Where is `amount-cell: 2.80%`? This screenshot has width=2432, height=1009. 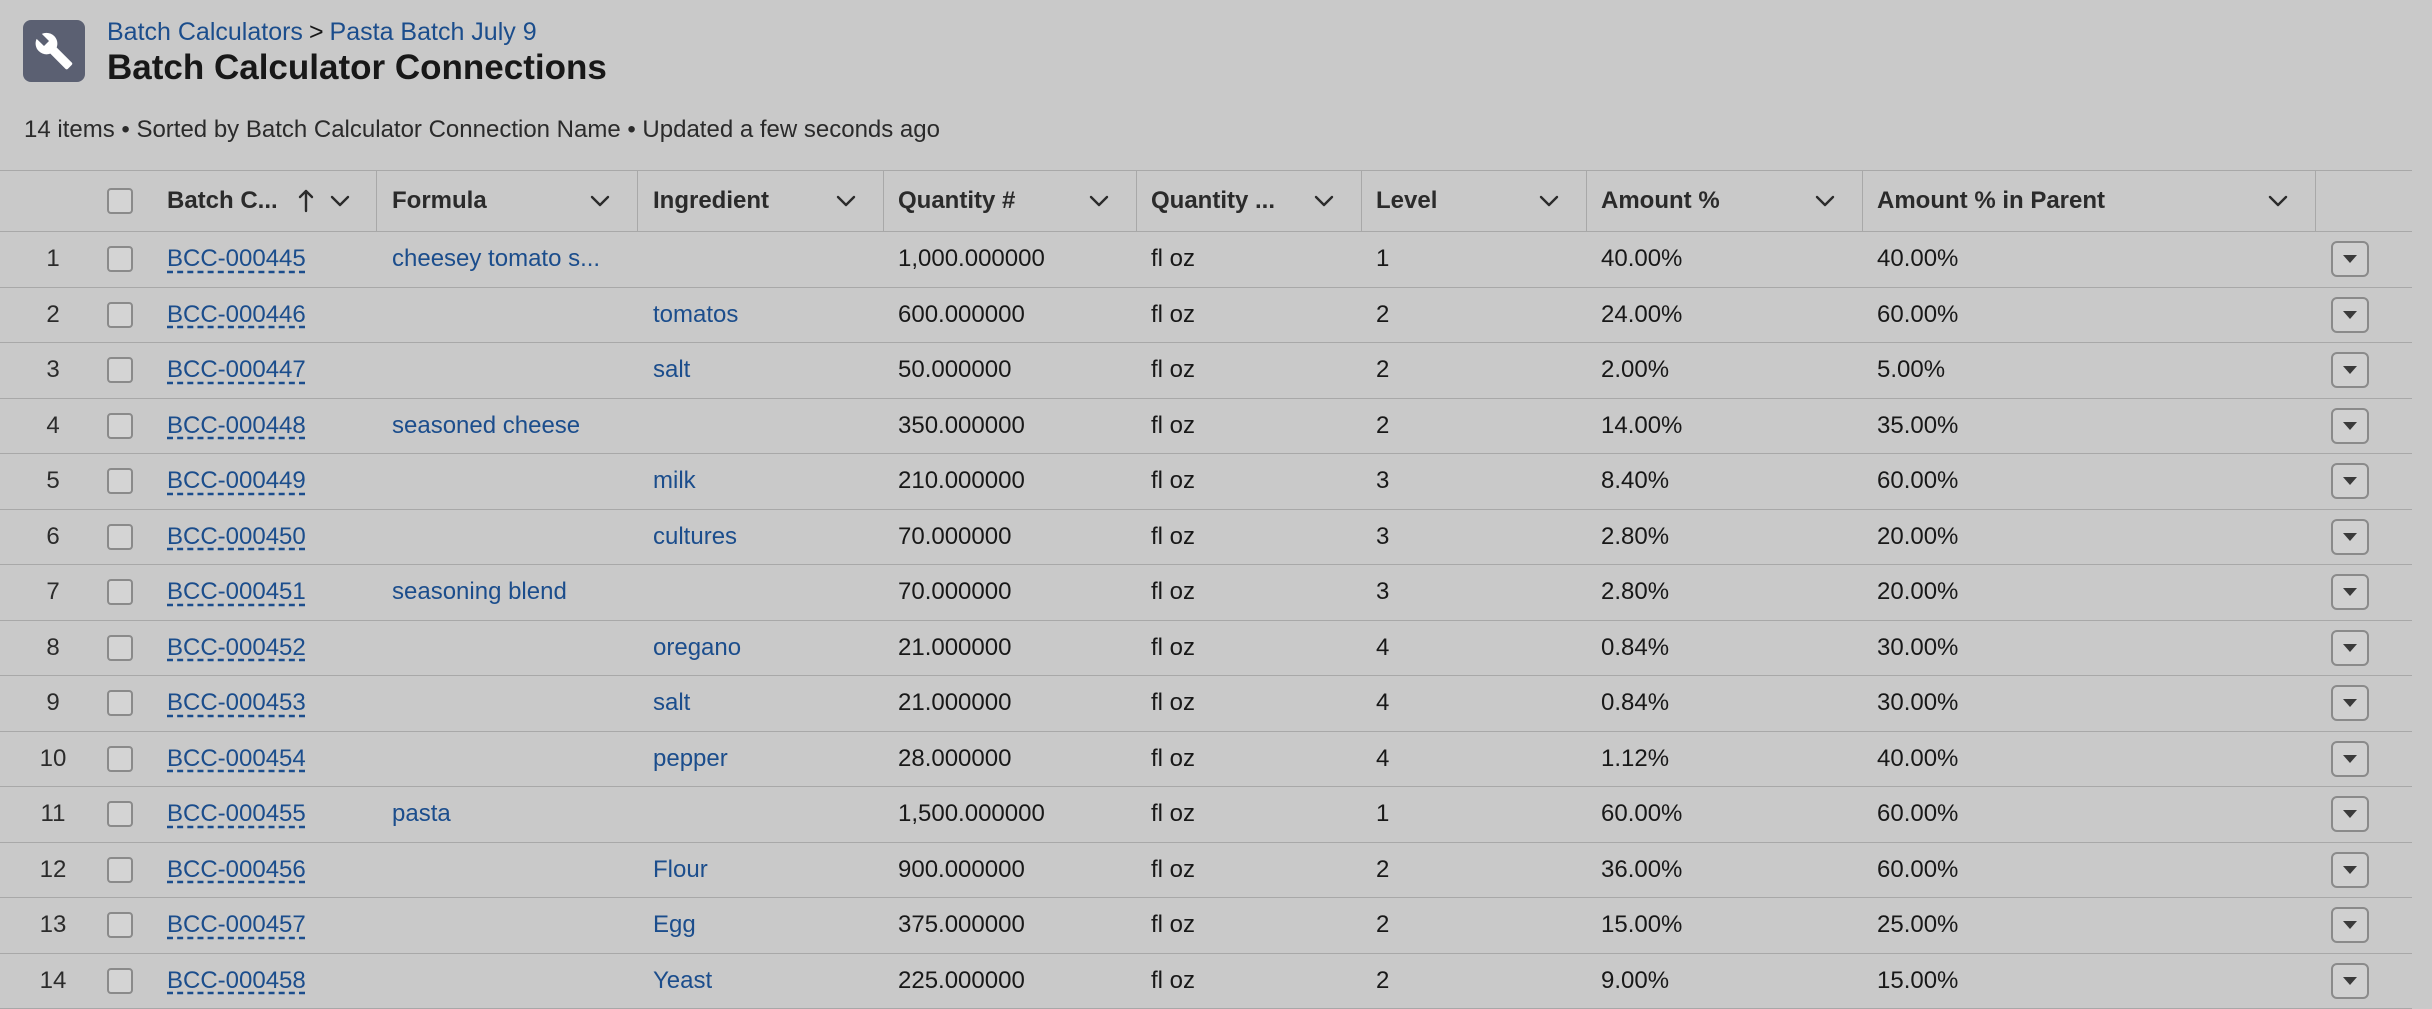
amount-cell: 2.80% is located at coordinates (1728, 592).